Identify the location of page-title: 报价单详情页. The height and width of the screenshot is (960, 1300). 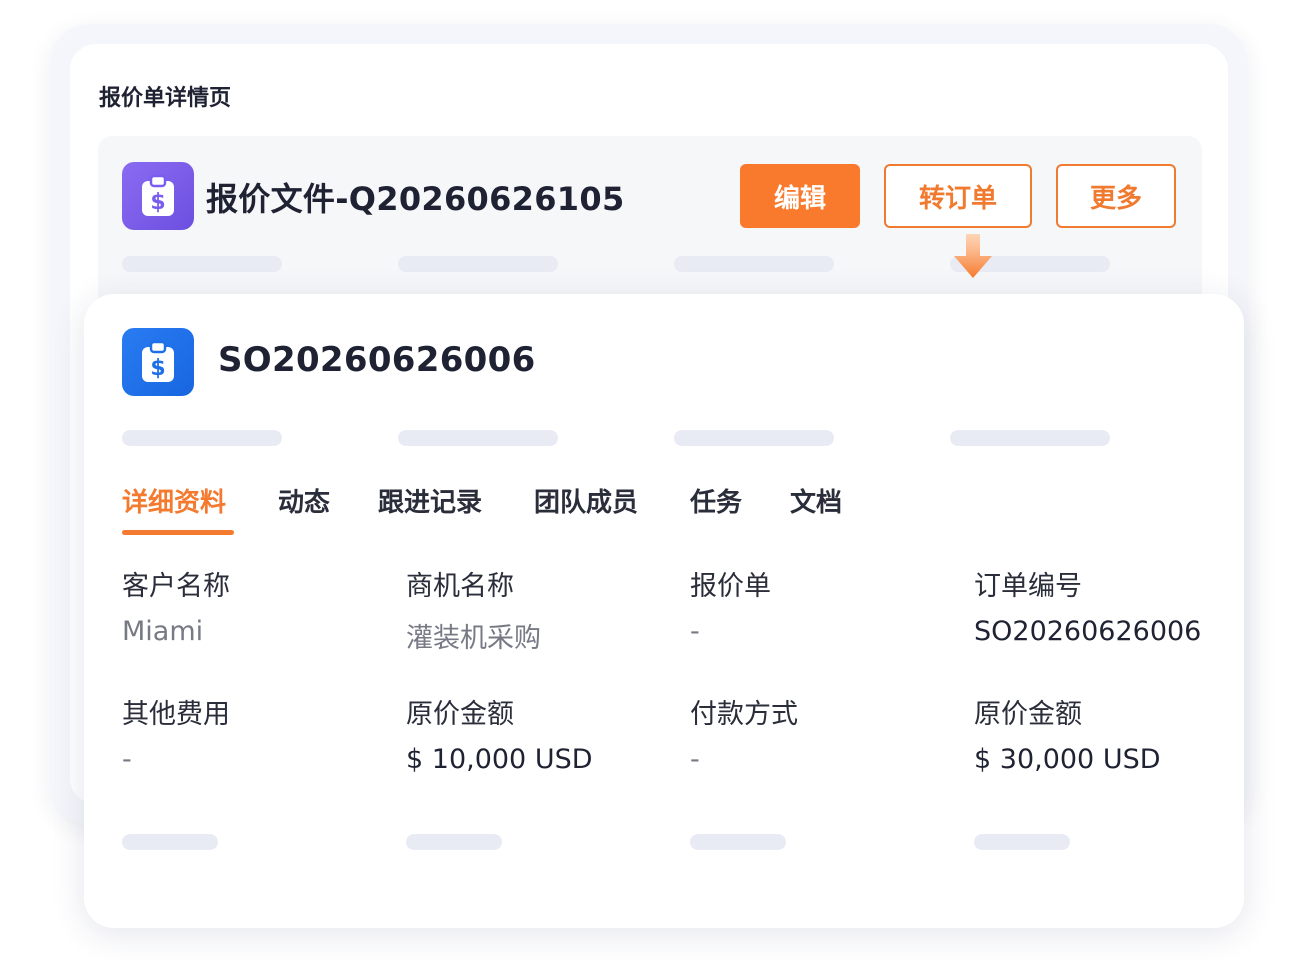
(165, 98).